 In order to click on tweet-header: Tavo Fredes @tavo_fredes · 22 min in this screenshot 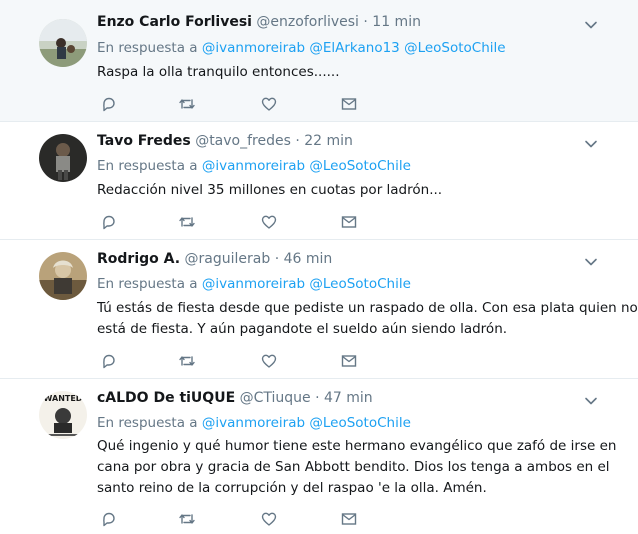, I will do `click(225, 141)`.